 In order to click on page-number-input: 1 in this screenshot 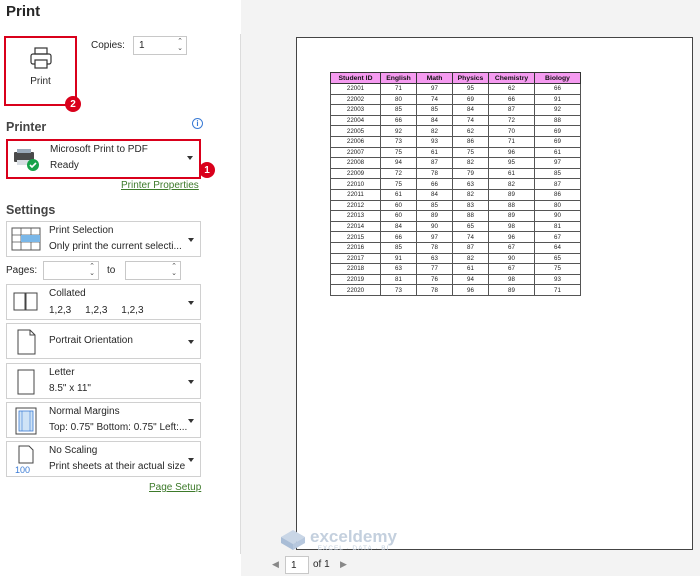, I will do `click(297, 565)`.